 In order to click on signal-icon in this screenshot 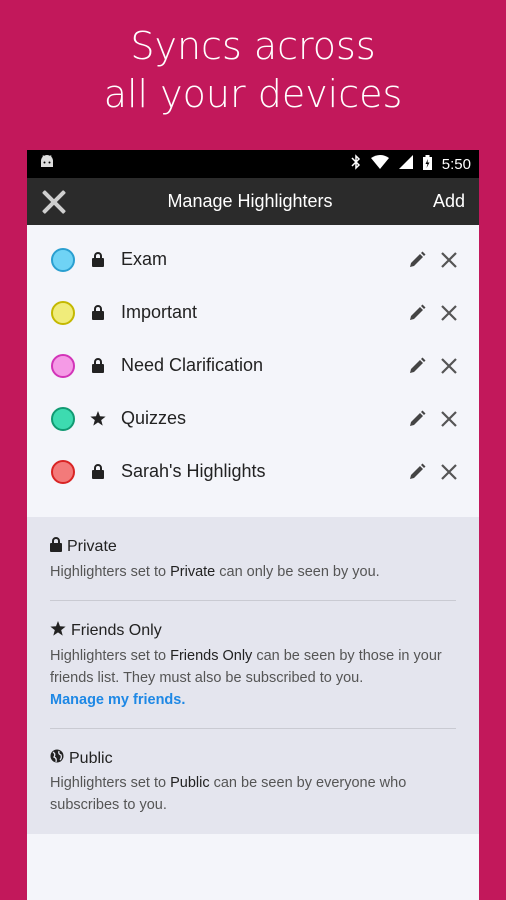, I will do `click(405, 164)`.